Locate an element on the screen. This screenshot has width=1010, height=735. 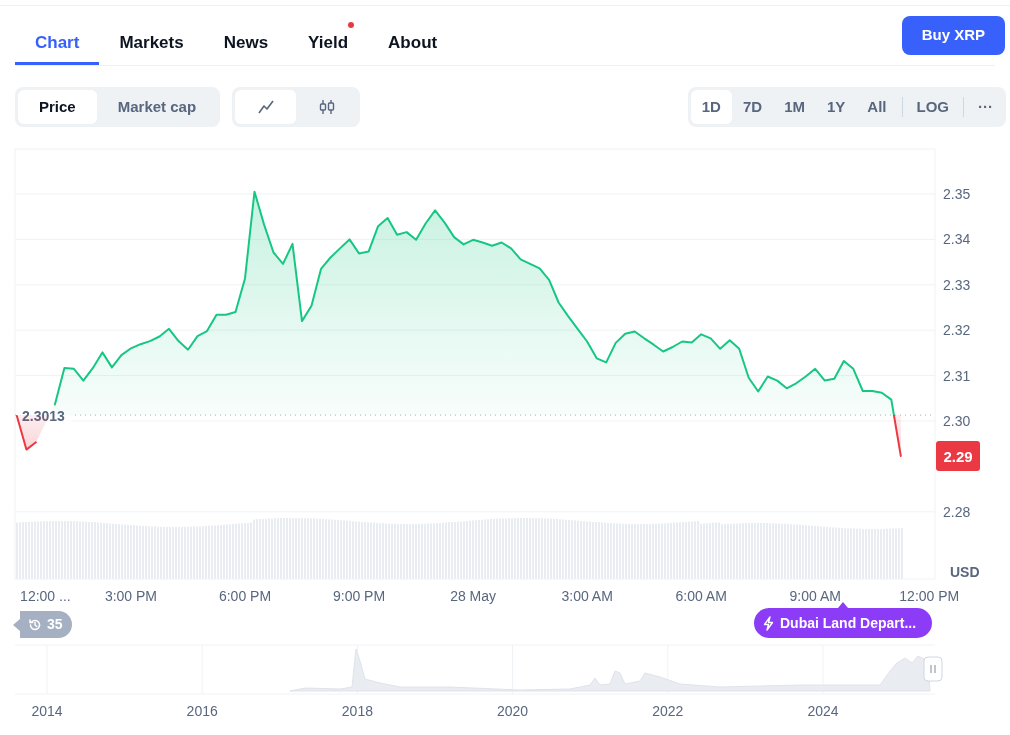
nav-tab: News is located at coordinates (246, 35).